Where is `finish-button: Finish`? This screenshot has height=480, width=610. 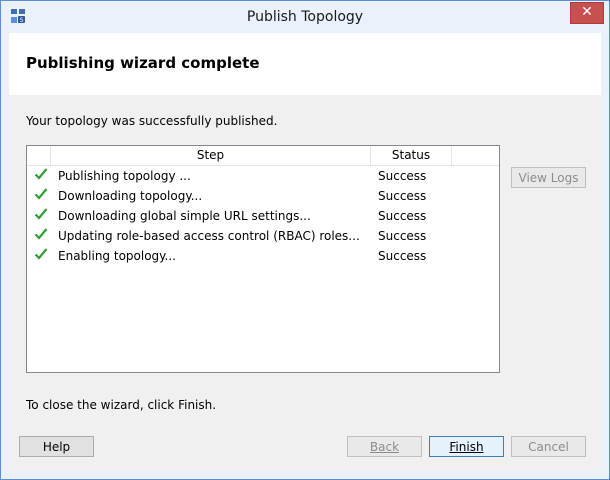
finish-button: Finish is located at coordinates (466, 446).